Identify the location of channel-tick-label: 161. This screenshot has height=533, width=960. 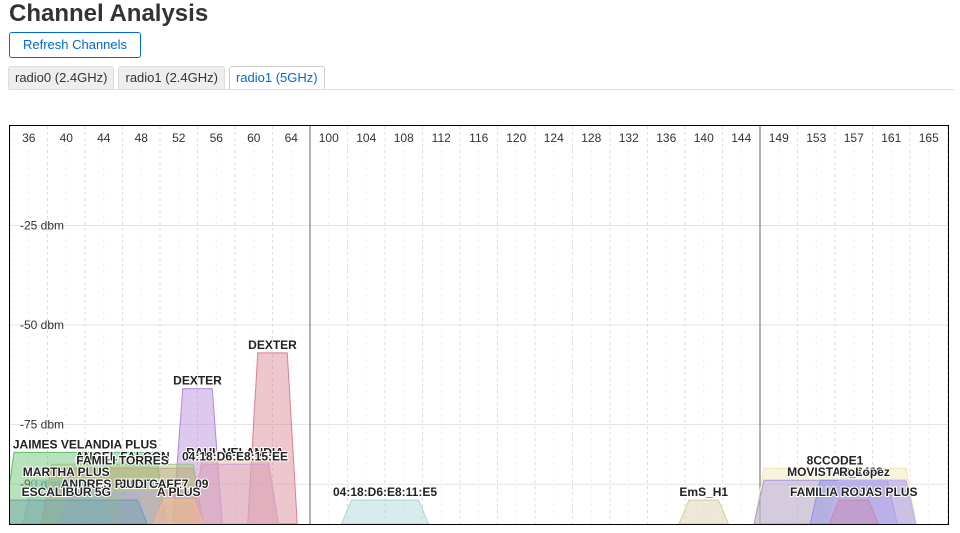
(891, 138).